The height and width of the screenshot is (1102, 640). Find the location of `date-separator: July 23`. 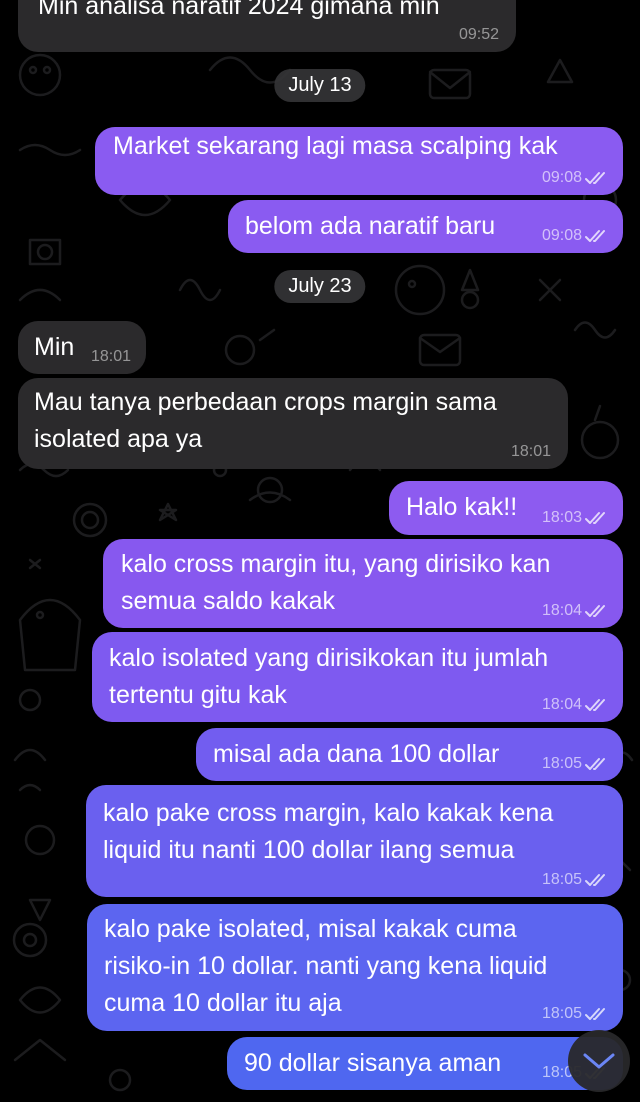

date-separator: July 23 is located at coordinates (320, 286).